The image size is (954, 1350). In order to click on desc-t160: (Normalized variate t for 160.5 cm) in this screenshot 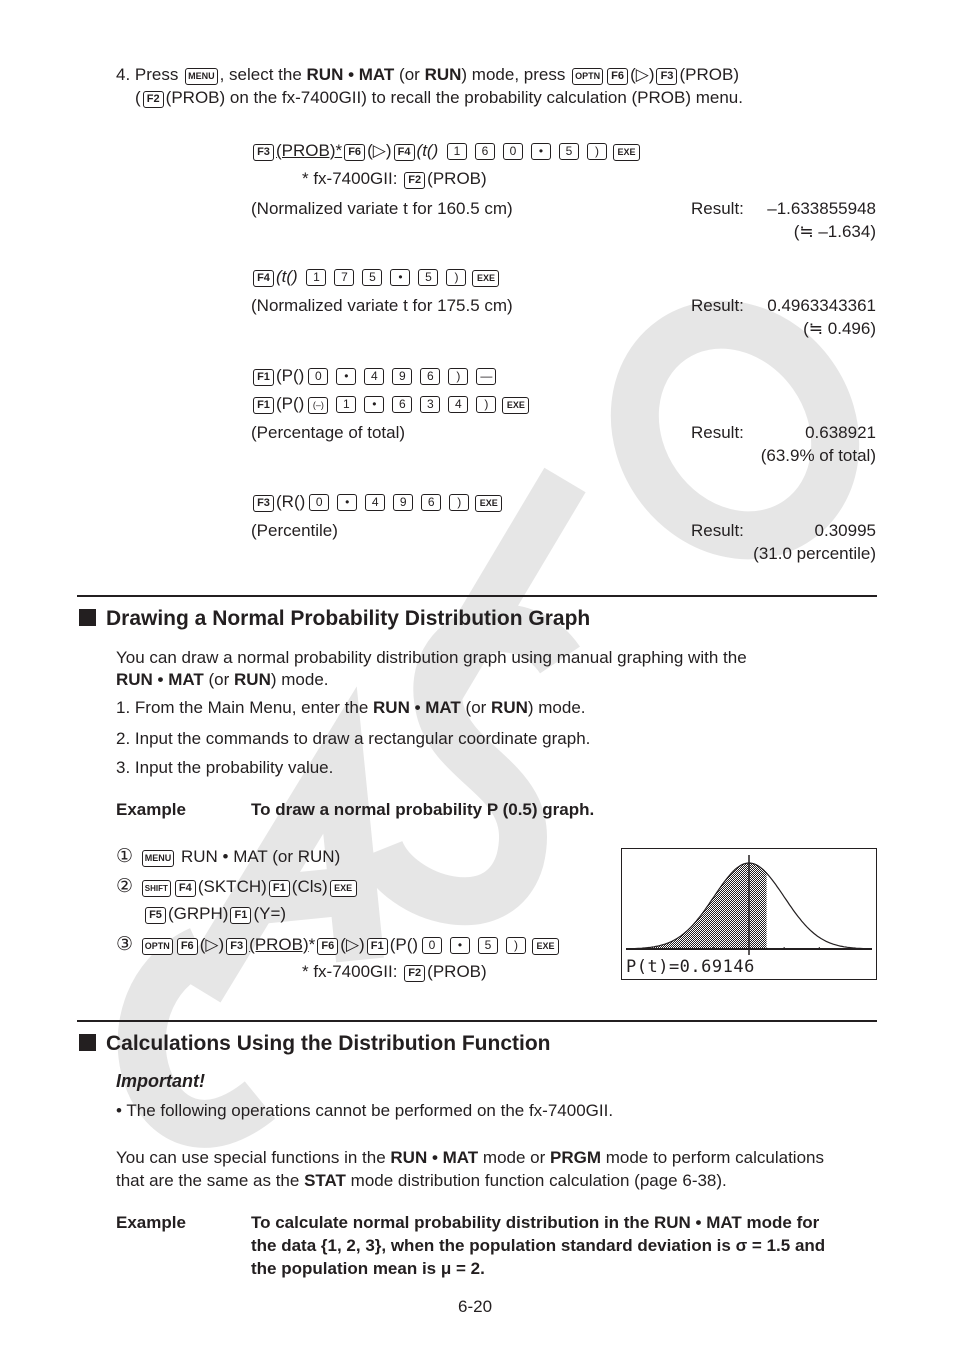, I will do `click(382, 208)`.